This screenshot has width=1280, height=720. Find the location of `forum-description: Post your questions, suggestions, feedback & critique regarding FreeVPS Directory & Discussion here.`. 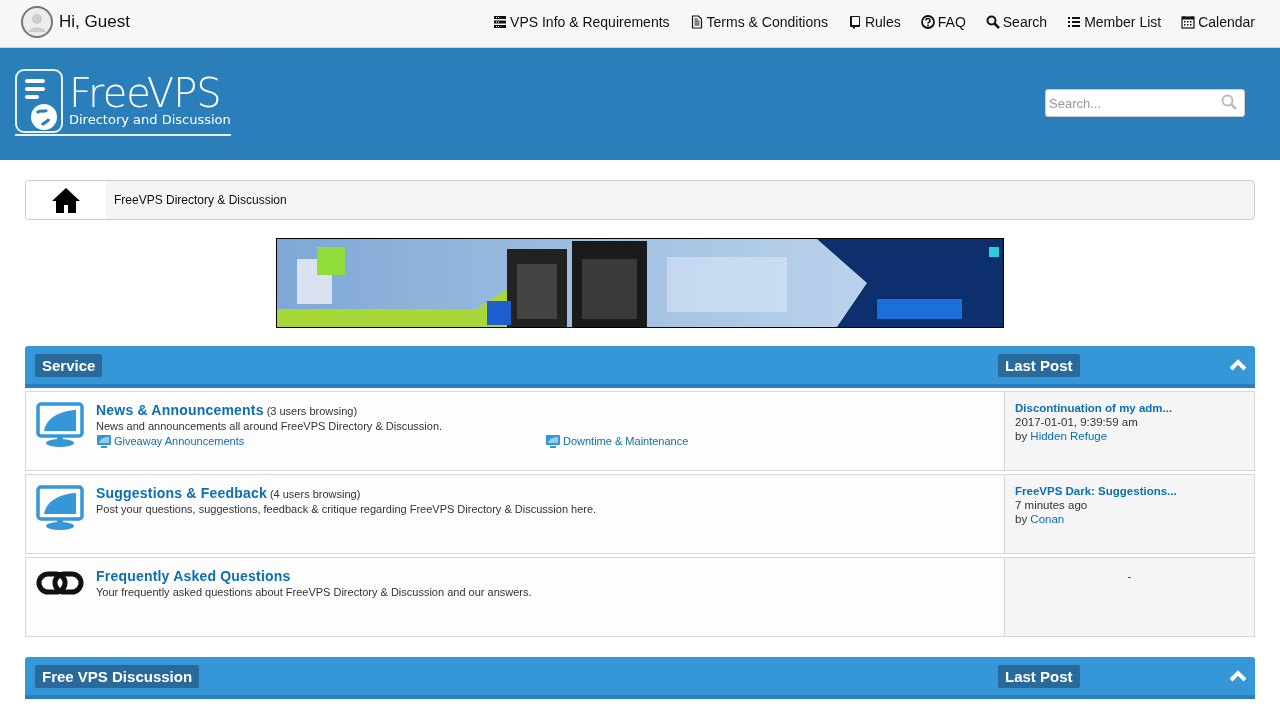

forum-description: Post your questions, suggestions, feedback & critique regarding FreeVPS Directory & Discussion here. is located at coordinates (347, 509).